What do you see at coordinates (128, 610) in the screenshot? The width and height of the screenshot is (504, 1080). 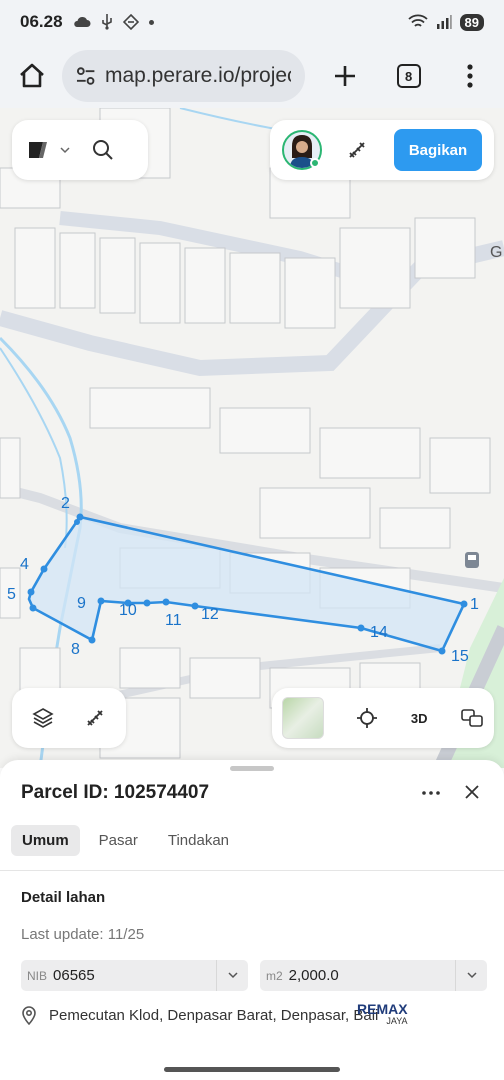 I see `vertex-label: 10` at bounding box center [128, 610].